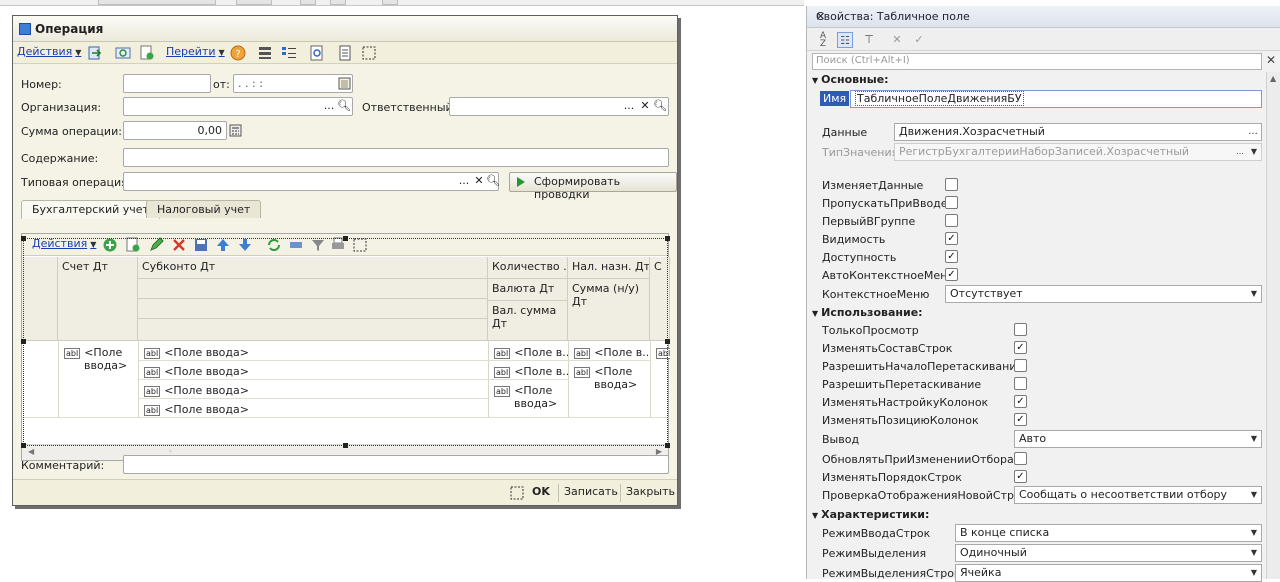 Image resolution: width=1280 pixels, height=582 pixels. I want to click on close-icon: ✕, so click(1045, 16).